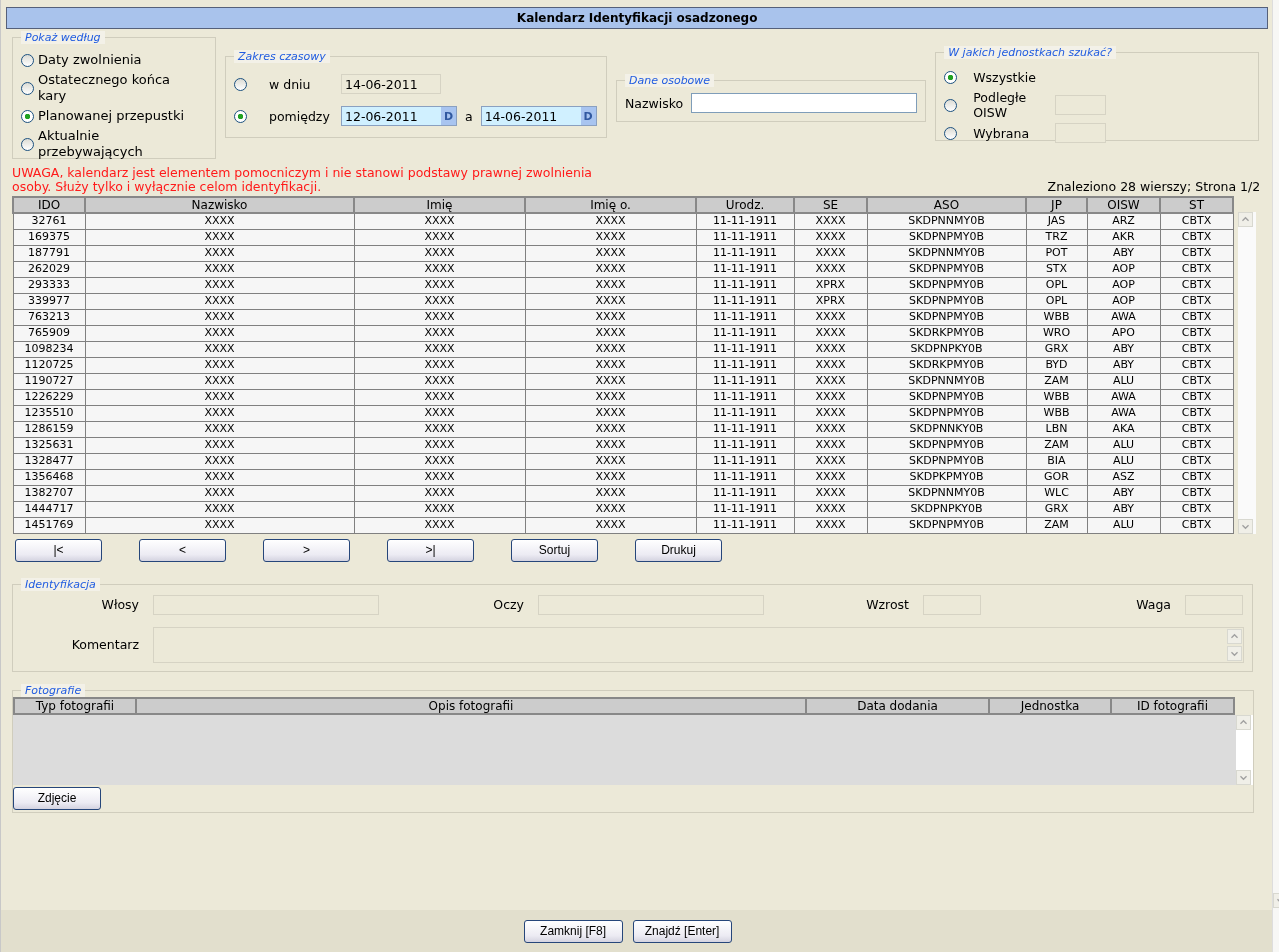 The height and width of the screenshot is (952, 1279). I want to click on group-legend: Zakres czasowy, so click(282, 56).